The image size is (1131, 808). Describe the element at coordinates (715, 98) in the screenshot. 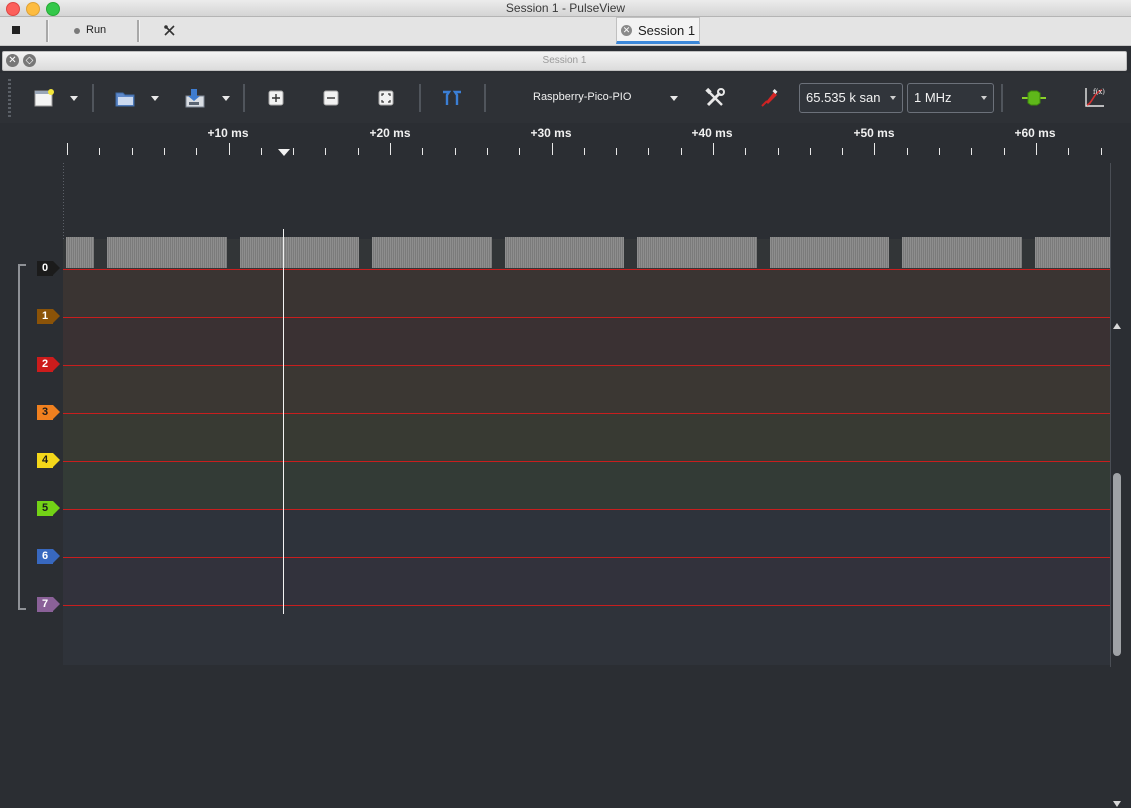

I see `device-config-button` at that location.